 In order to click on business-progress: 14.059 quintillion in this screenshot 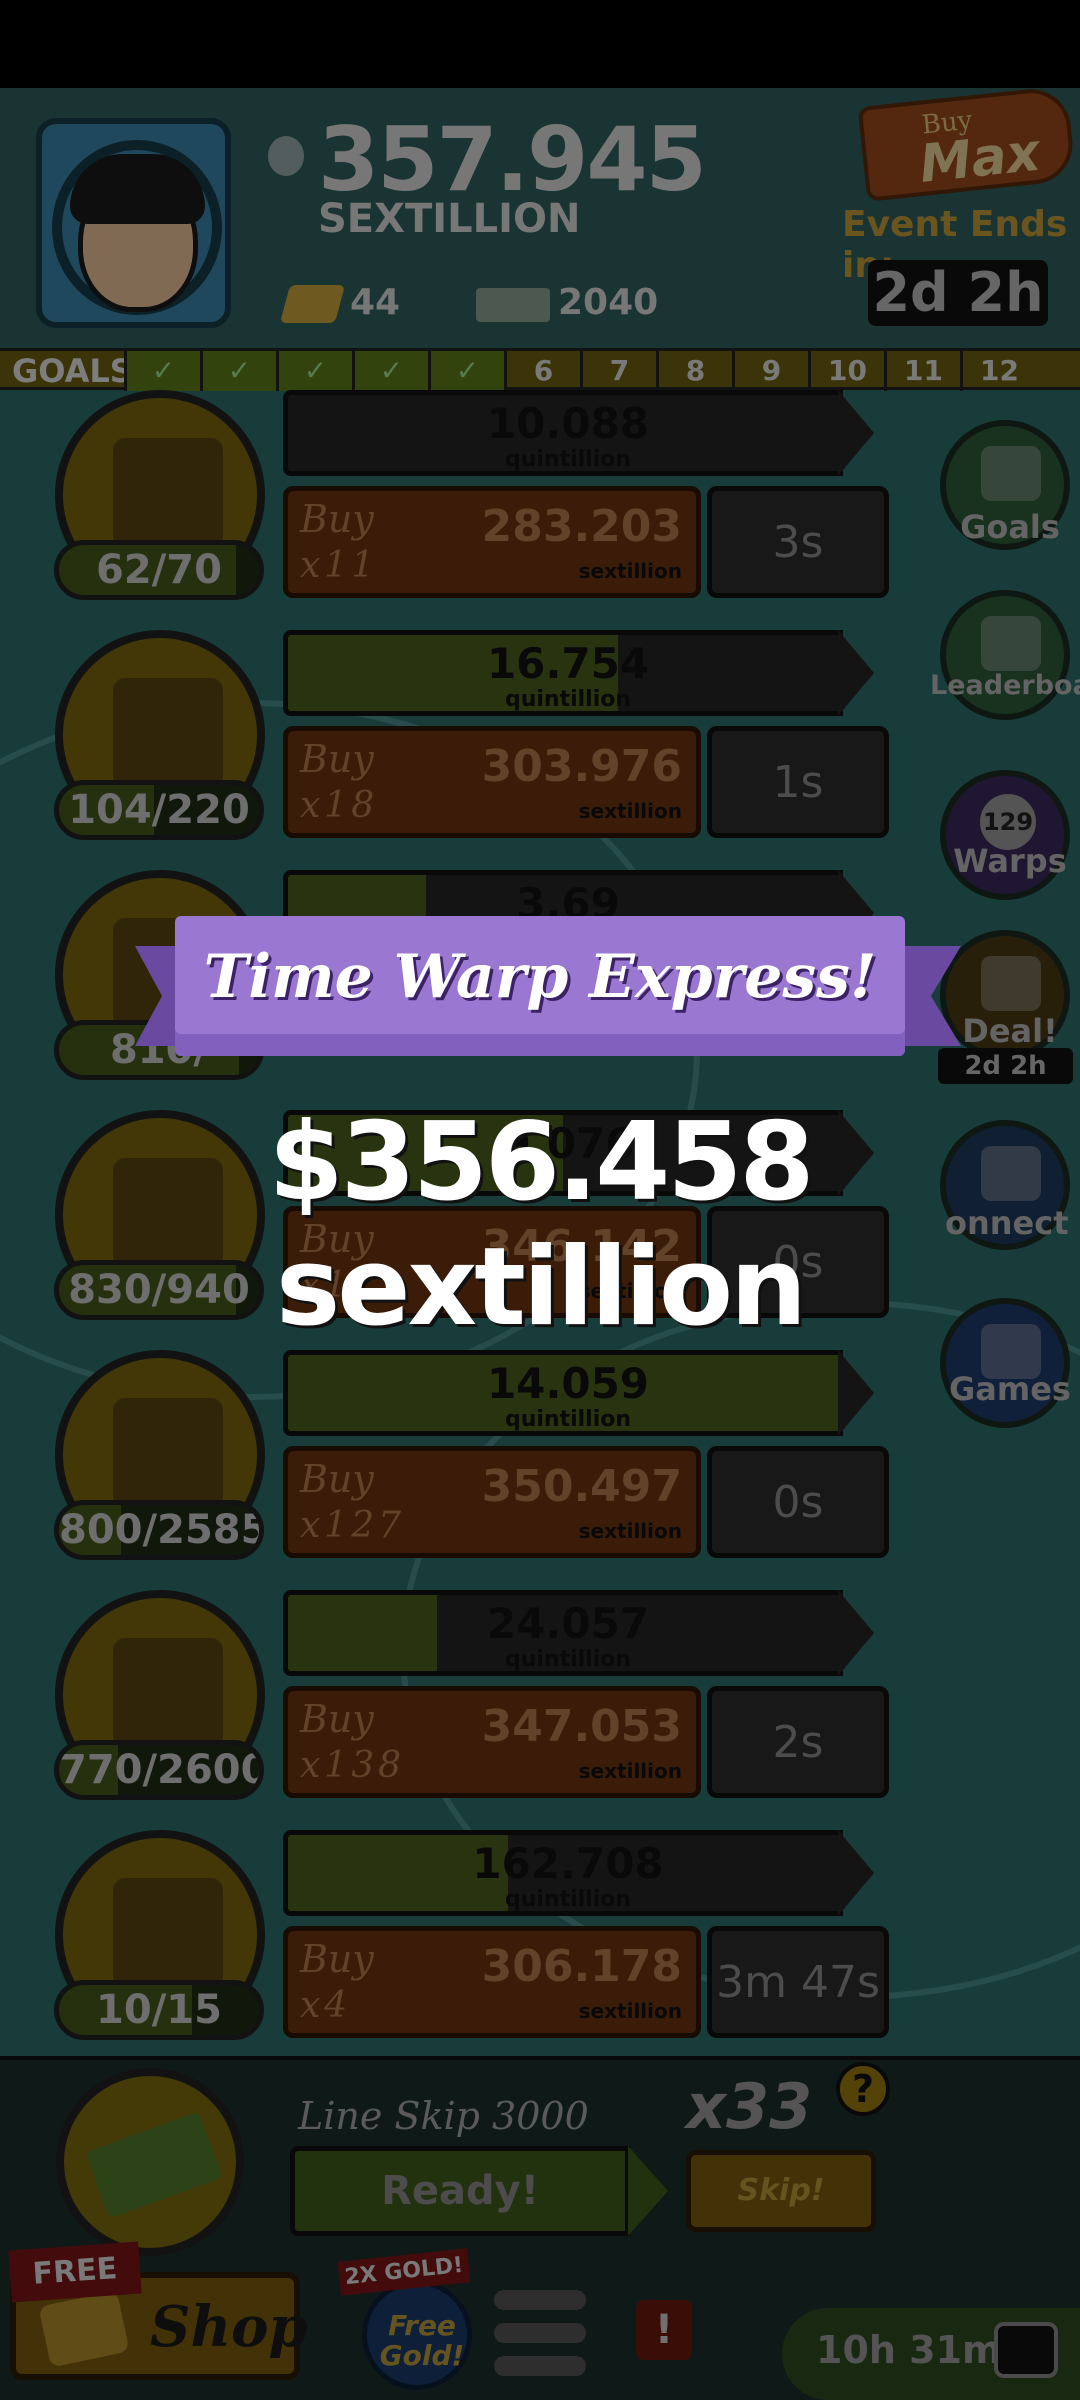, I will do `click(578, 1393)`.